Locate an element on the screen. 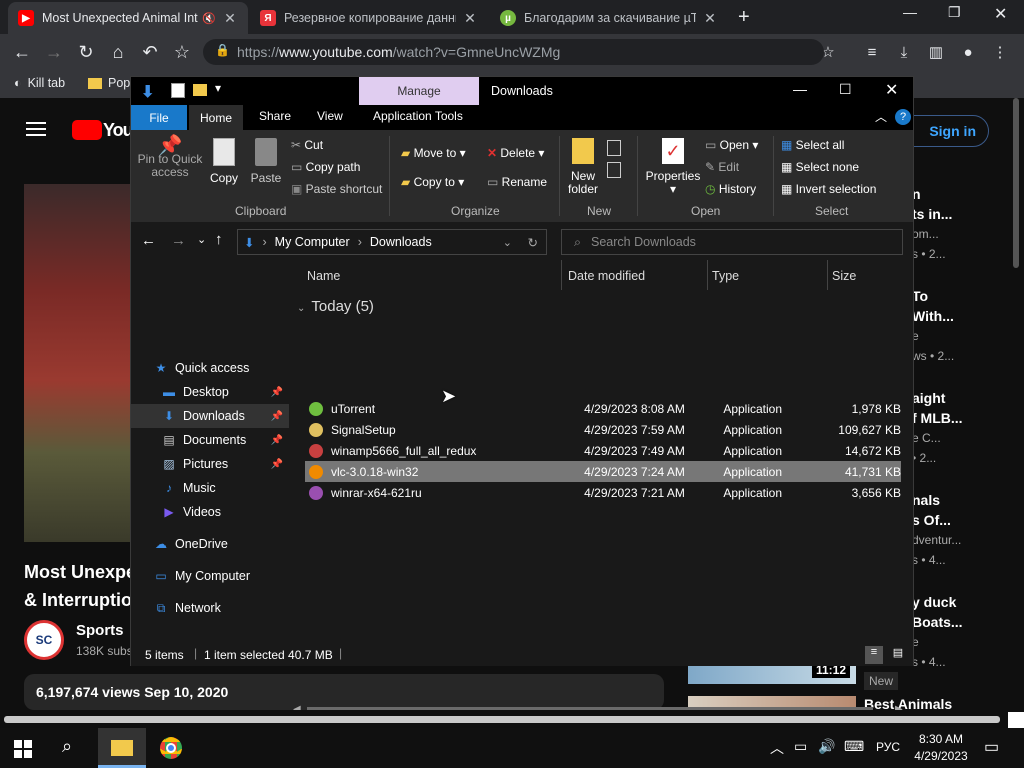  downloads-icon: ⤓ is located at coordinates (904, 52).